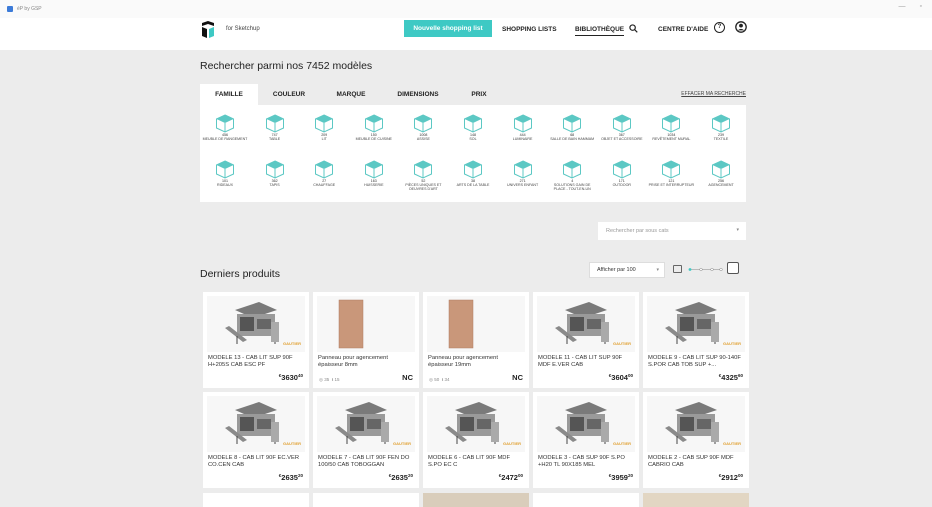 The image size is (932, 507). Describe the element at coordinates (407, 377) in the screenshot. I see `product-price: NC` at that location.